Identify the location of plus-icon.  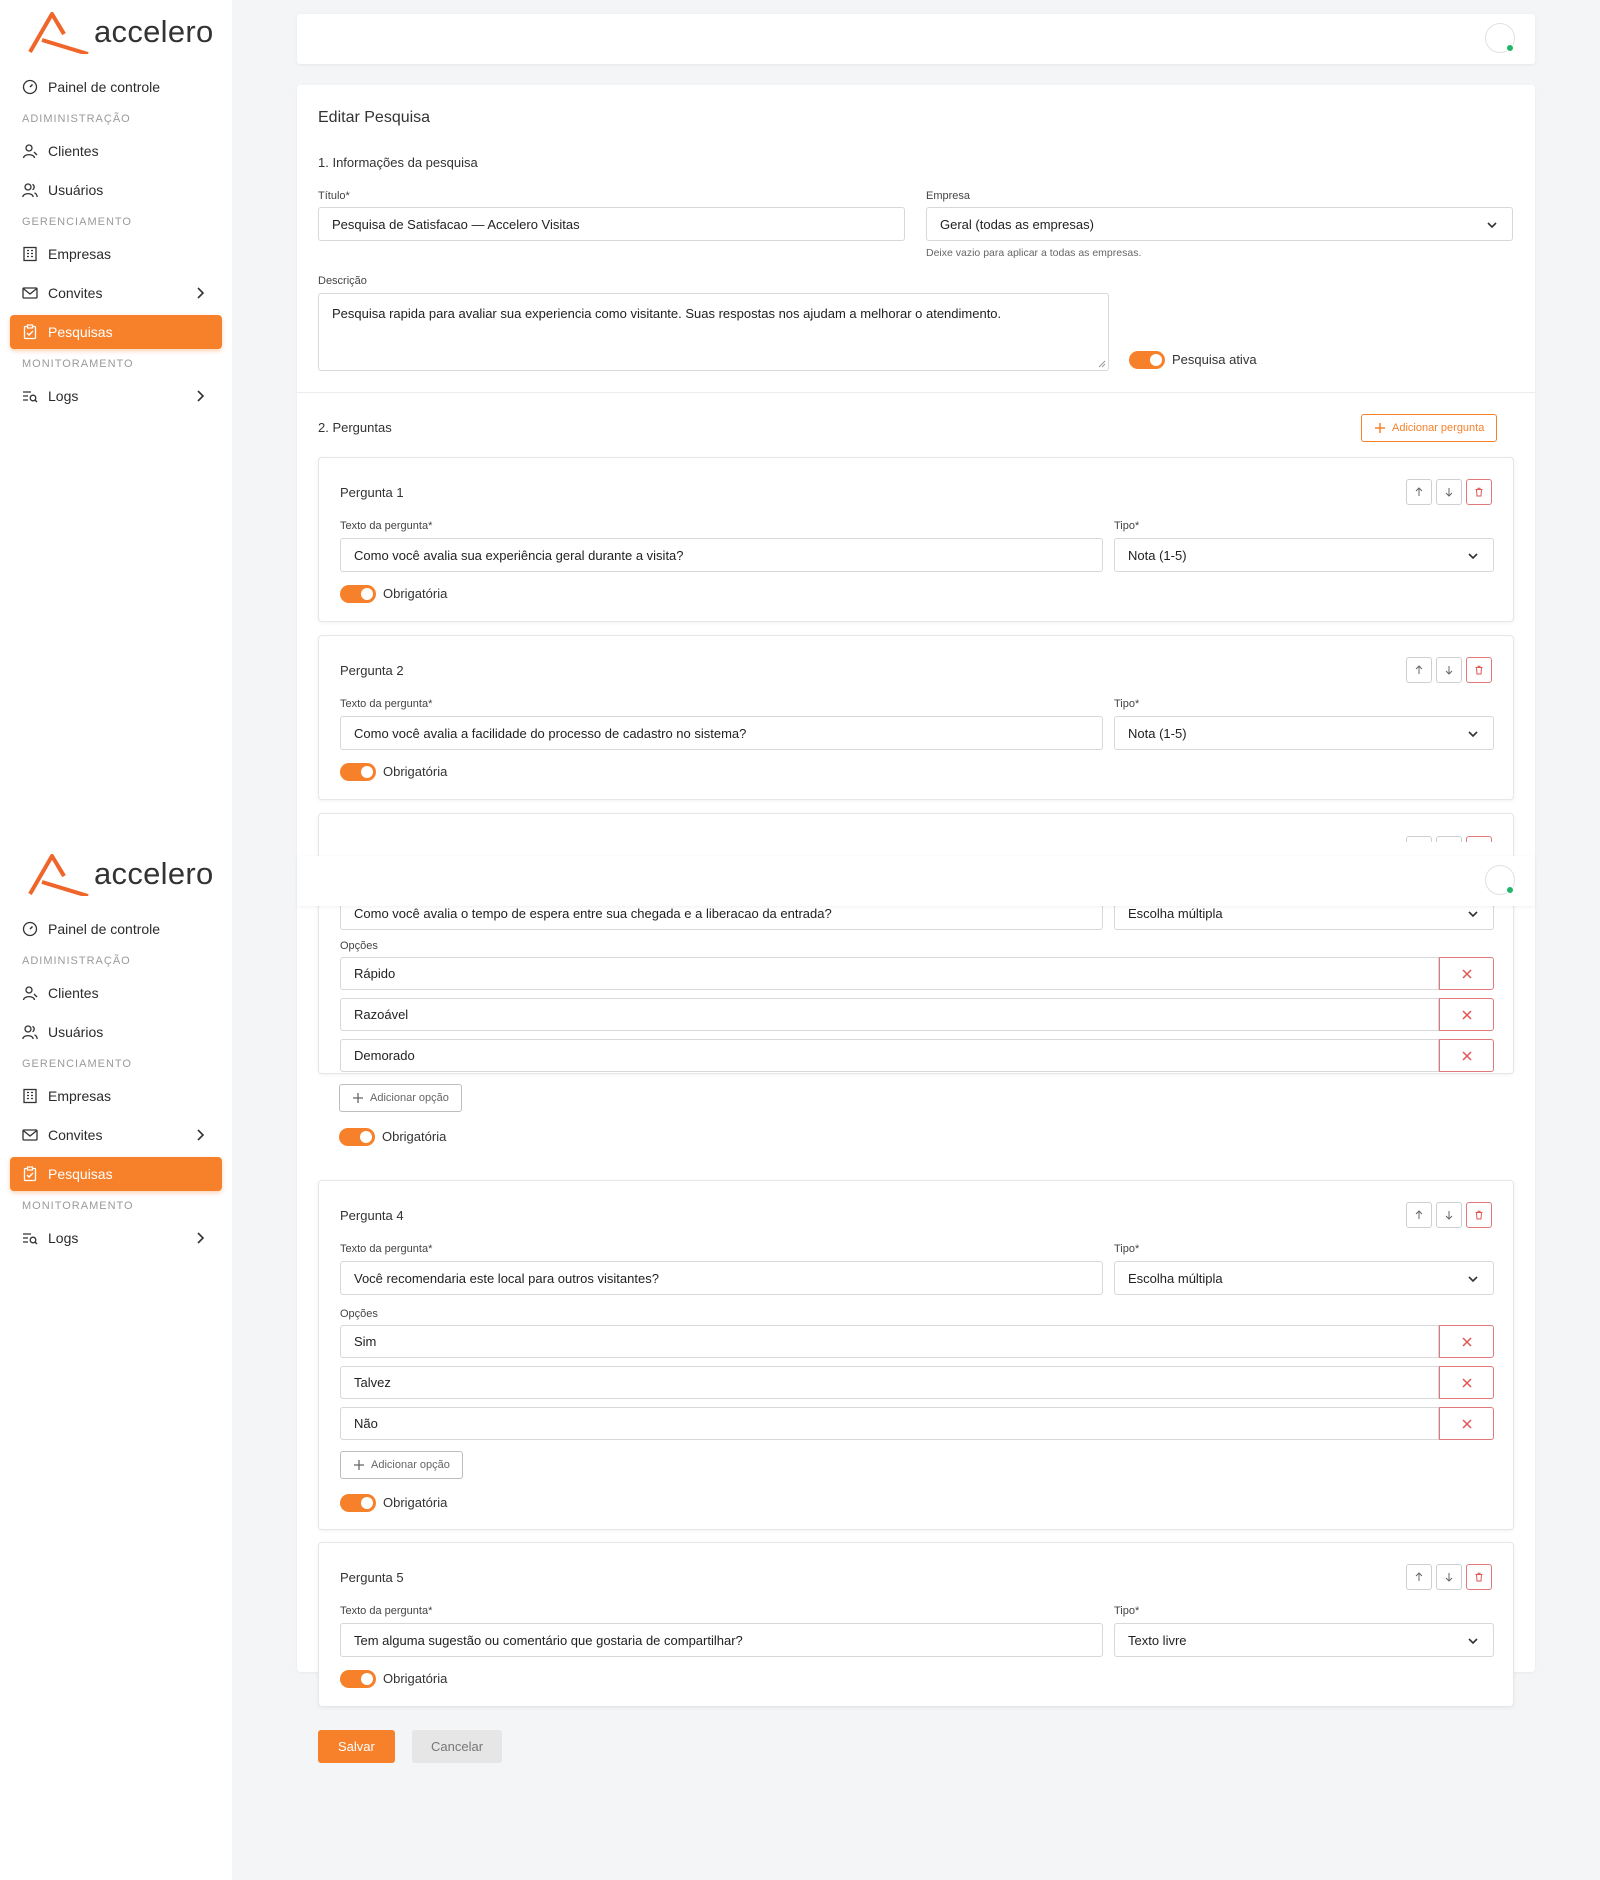
(358, 1098).